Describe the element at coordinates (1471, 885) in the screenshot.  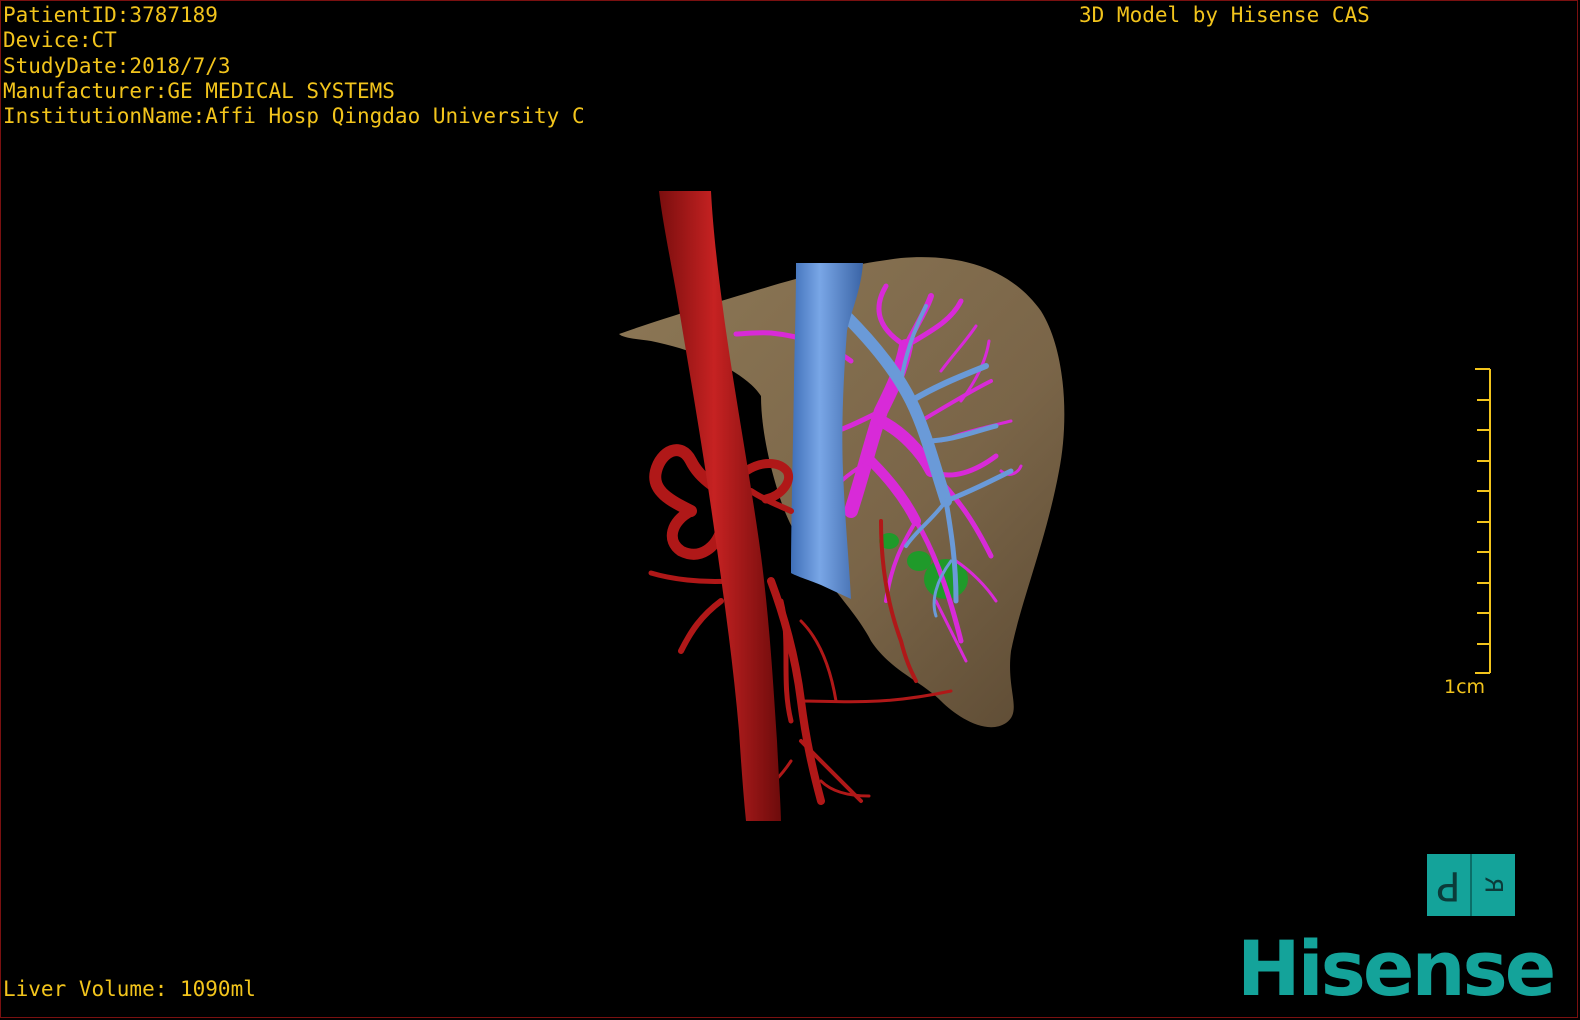
I see `orientation-cube: P R` at that location.